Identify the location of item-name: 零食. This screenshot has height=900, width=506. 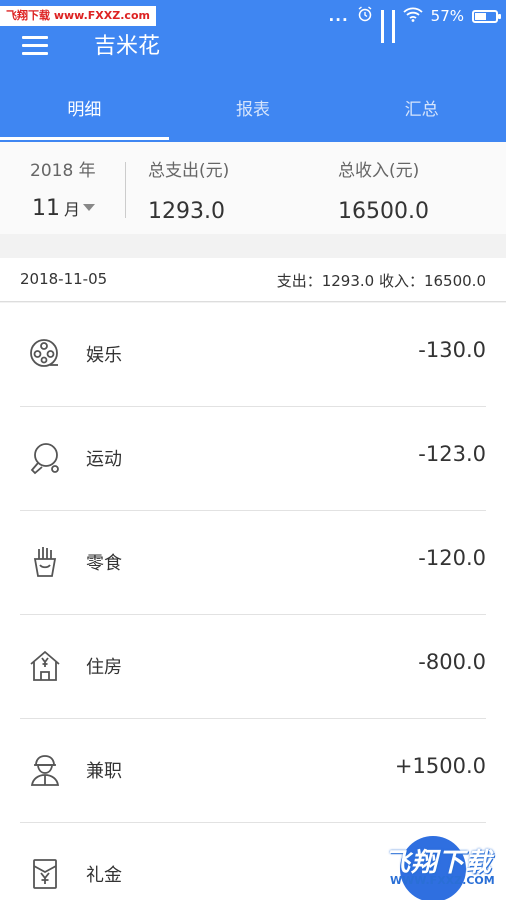
(104, 563).